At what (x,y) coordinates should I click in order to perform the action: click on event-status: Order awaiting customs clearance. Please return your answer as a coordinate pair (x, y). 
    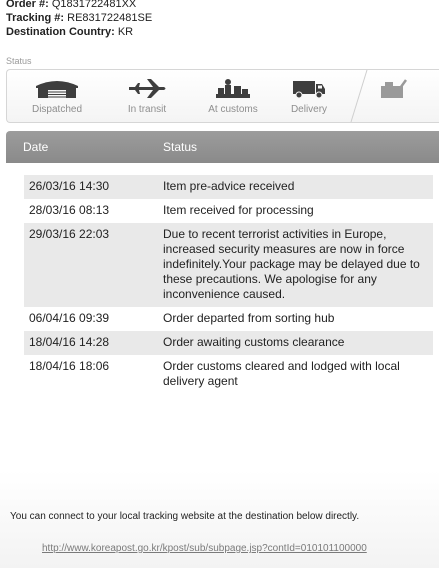
    Looking at the image, I should click on (254, 342).